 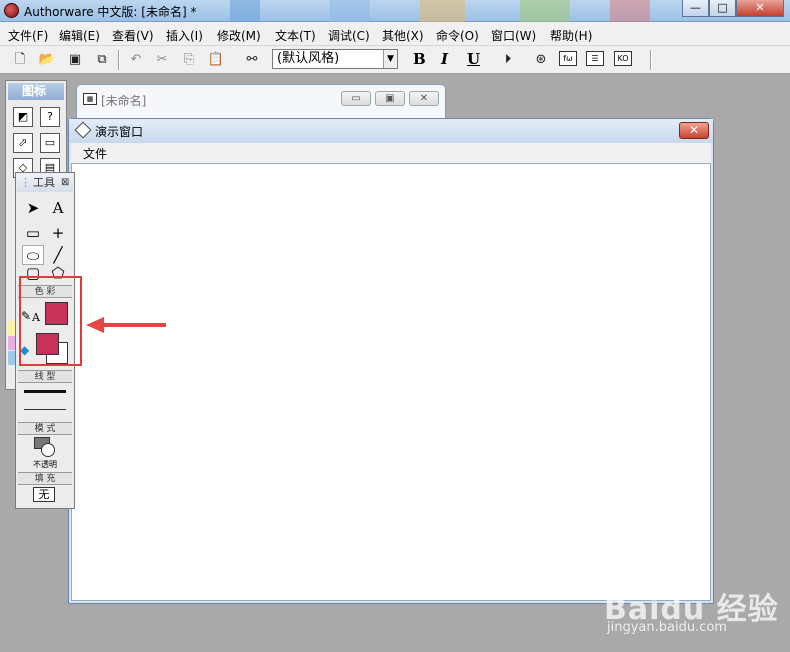 I want to click on fill-value: 无, so click(x=44, y=494).